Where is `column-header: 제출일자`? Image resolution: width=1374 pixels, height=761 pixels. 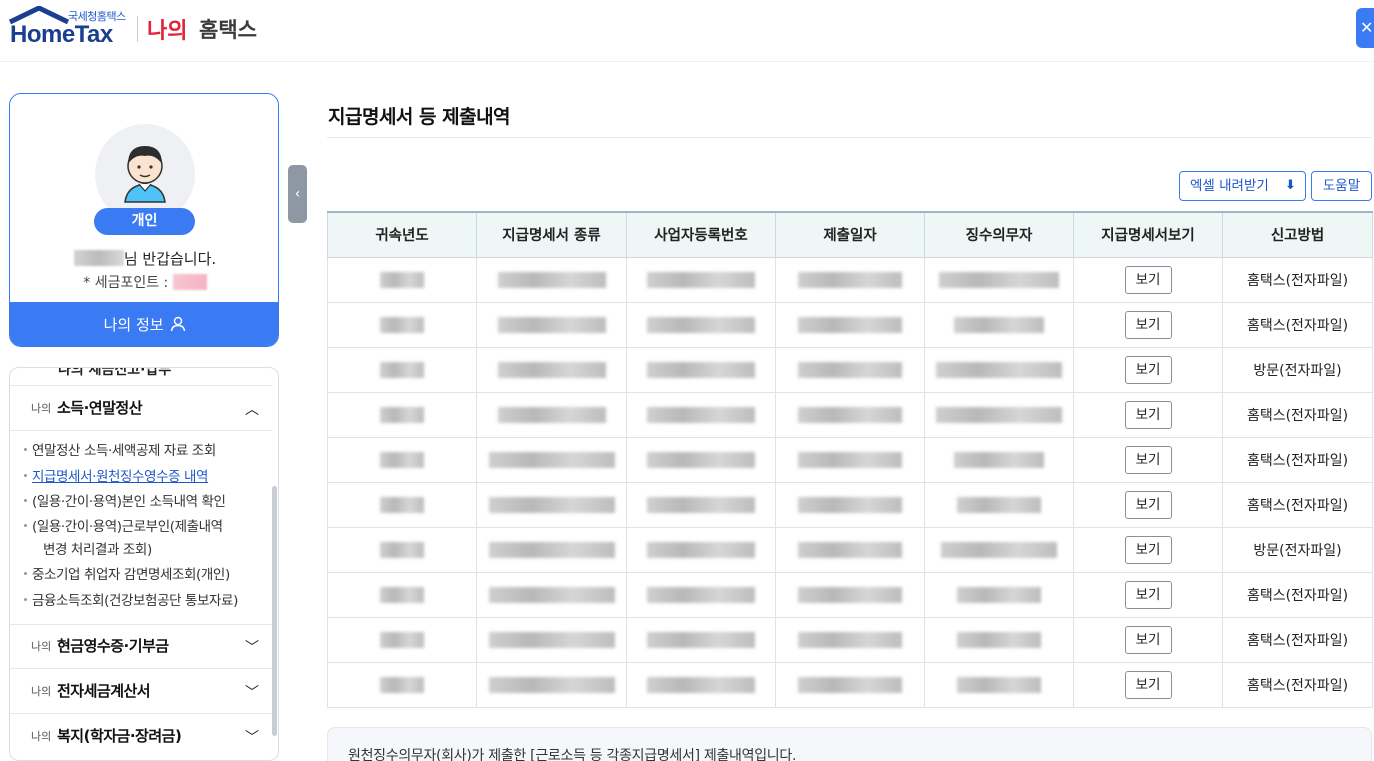 column-header: 제출일자 is located at coordinates (850, 234).